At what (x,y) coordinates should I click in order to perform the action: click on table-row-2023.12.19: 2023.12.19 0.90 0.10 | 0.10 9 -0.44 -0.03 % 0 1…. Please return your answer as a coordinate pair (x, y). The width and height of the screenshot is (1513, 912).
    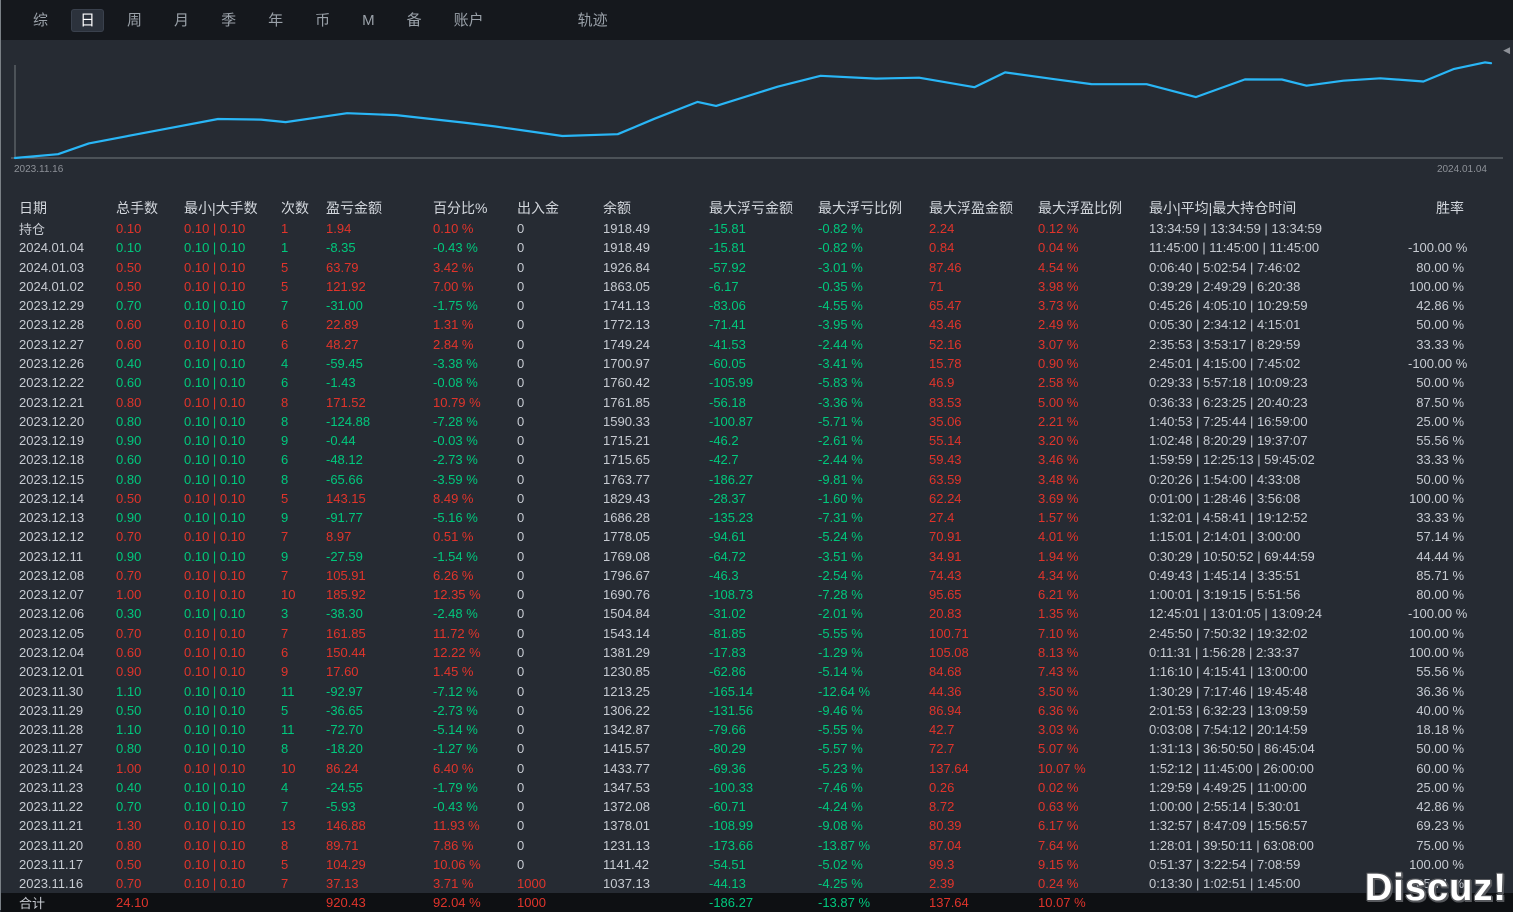
    Looking at the image, I should click on (757, 440).